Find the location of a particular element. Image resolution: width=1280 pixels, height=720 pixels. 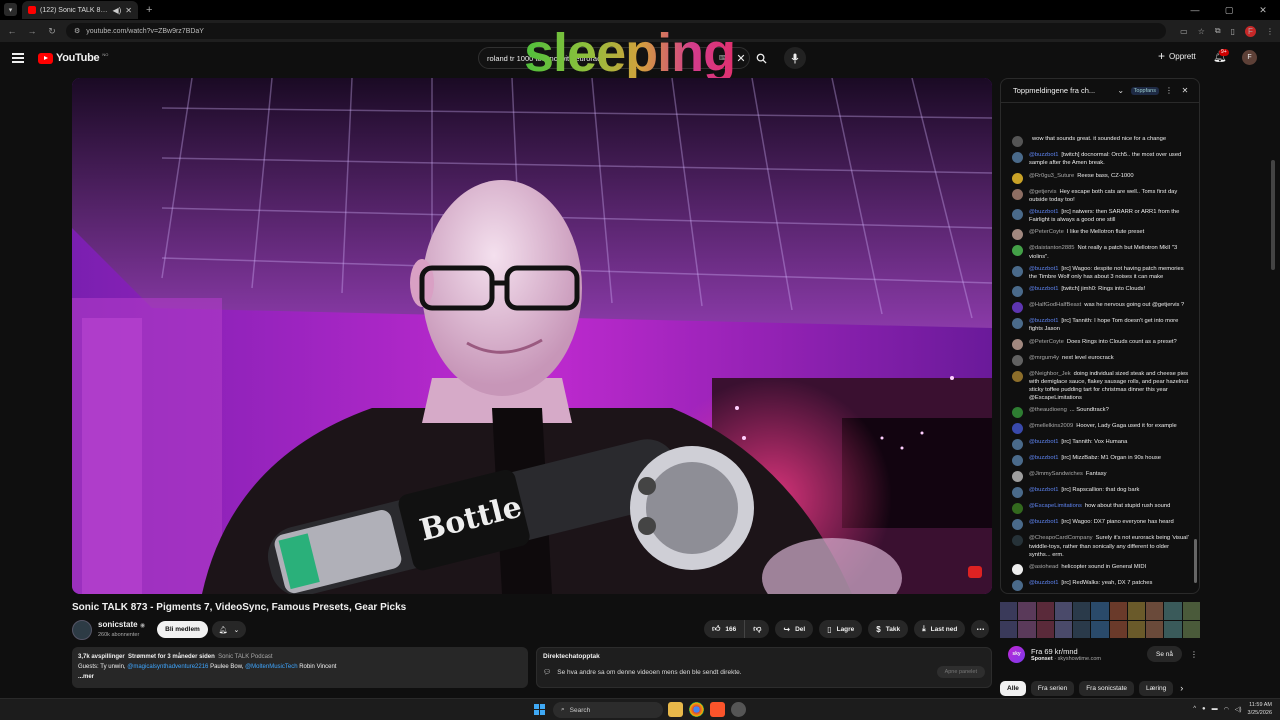

volume-icon: ◁) is located at coordinates (1238, 709).